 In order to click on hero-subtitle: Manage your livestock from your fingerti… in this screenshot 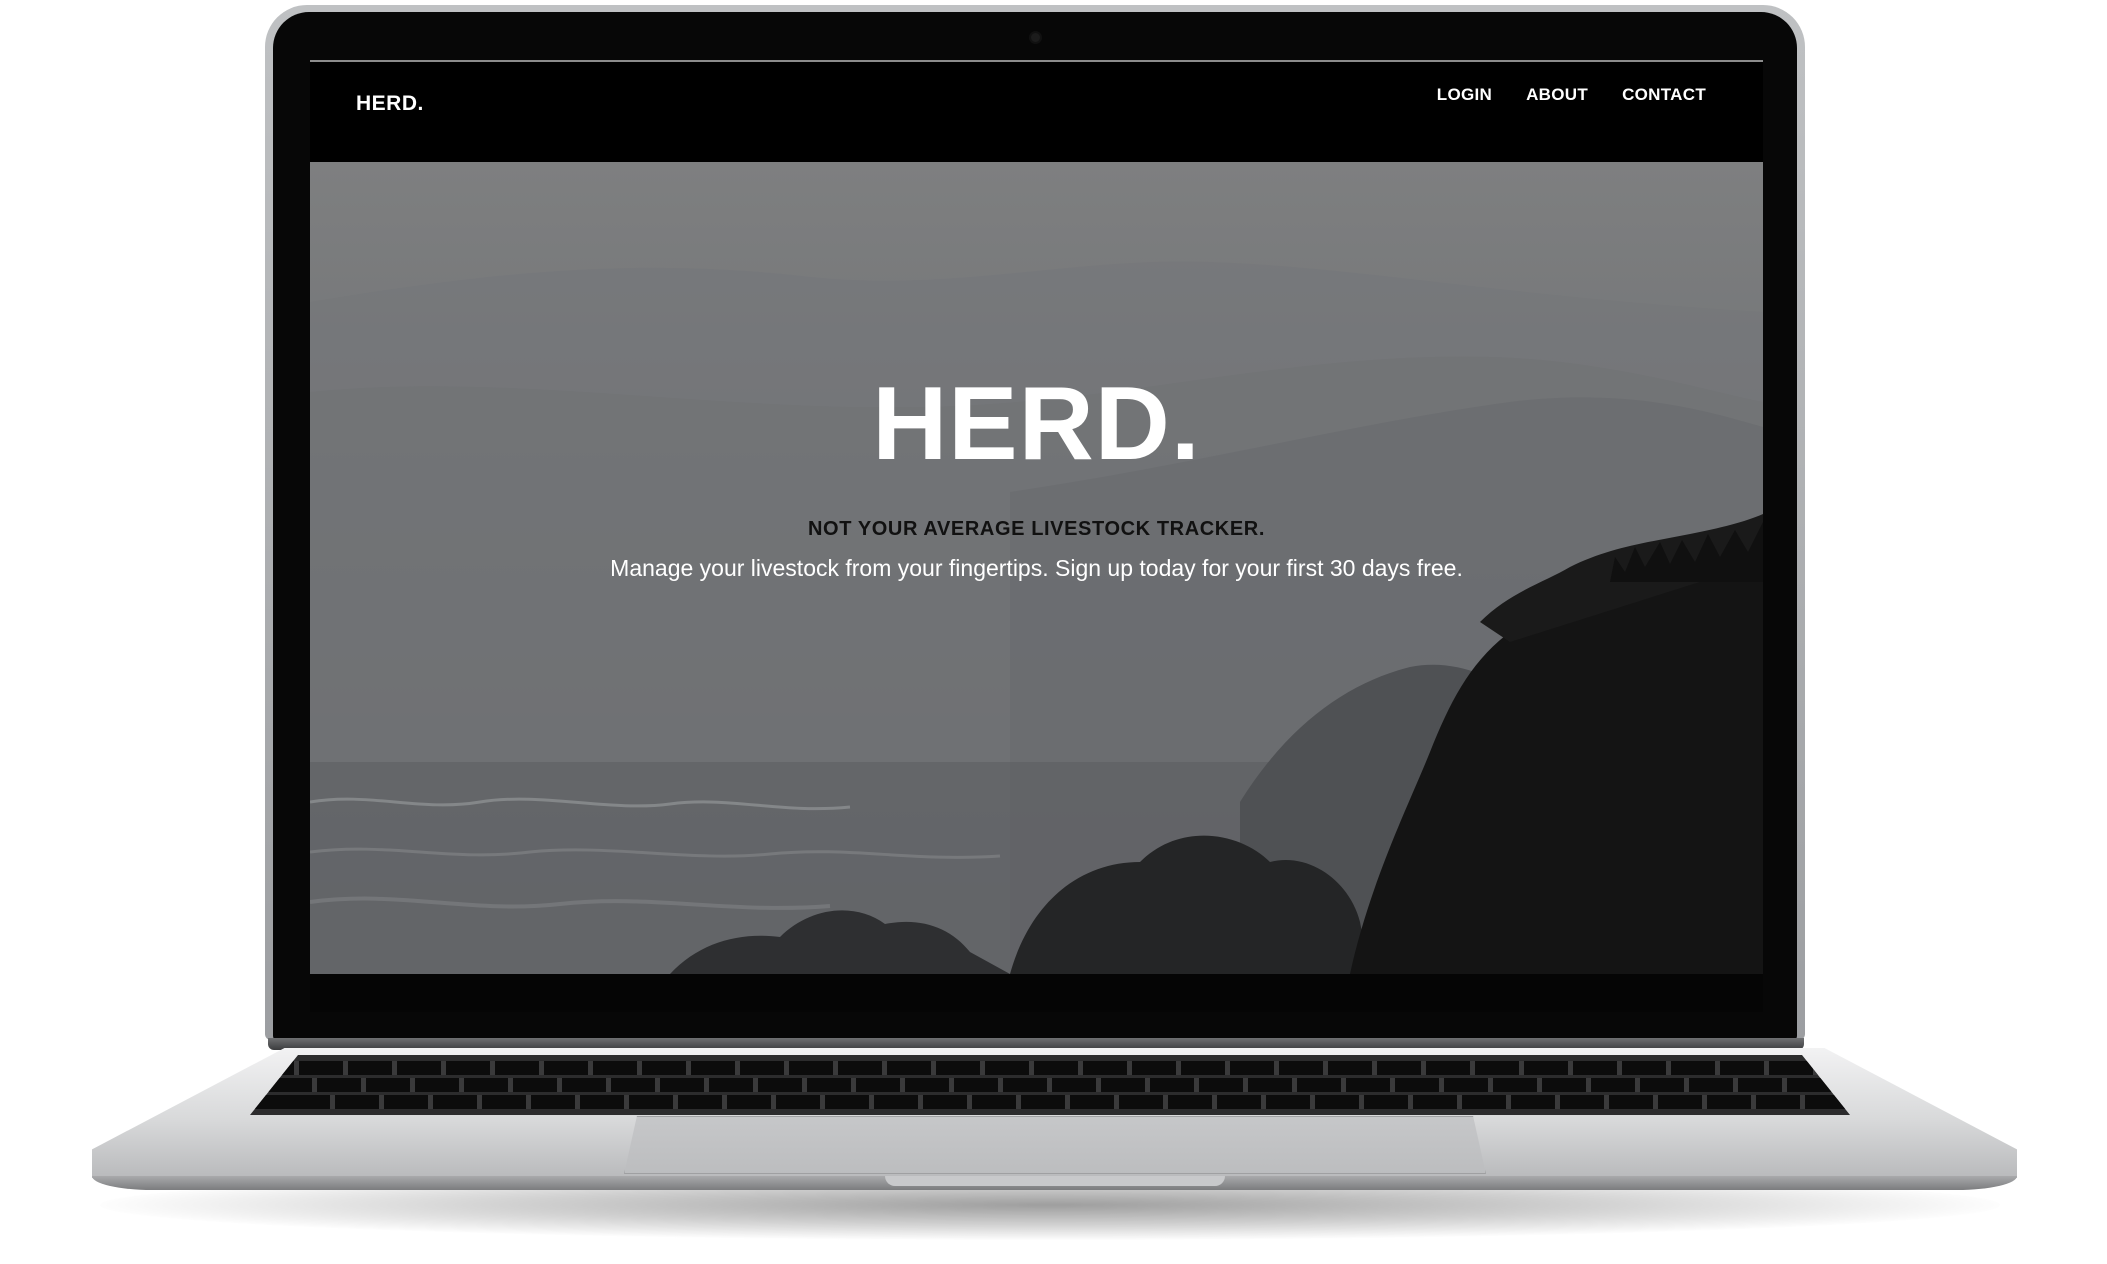, I will do `click(1036, 568)`.